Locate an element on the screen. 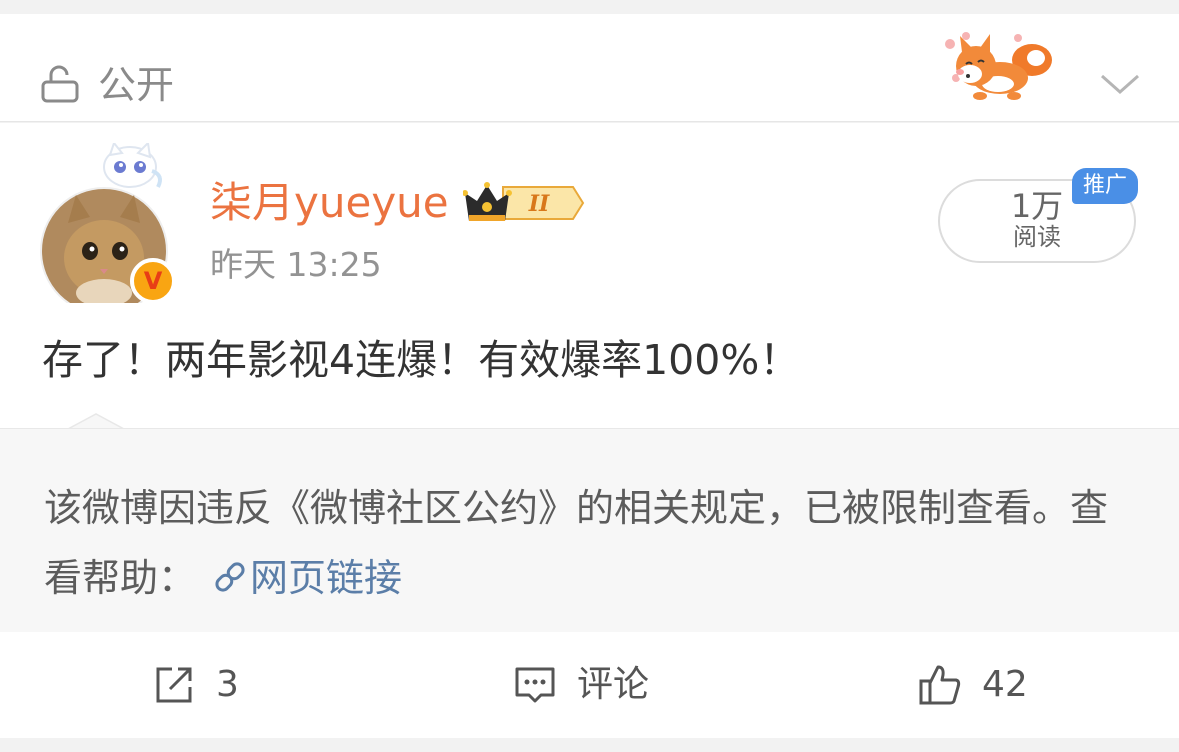 Image resolution: width=1179 pixels, height=752 pixels. repost-count: 3 is located at coordinates (227, 684).